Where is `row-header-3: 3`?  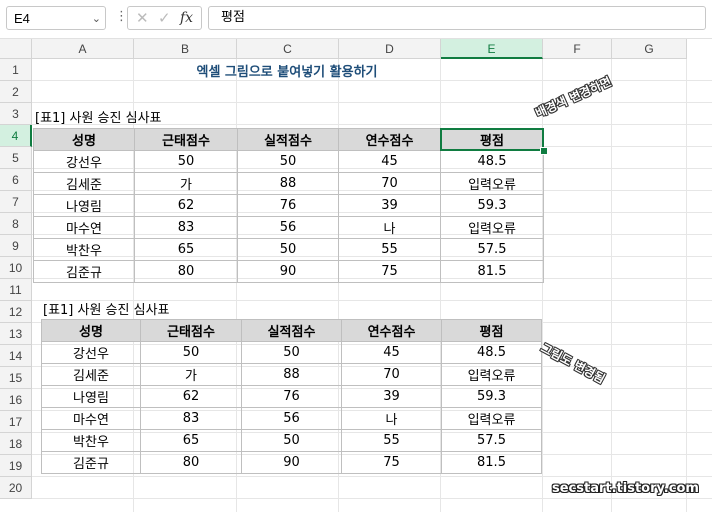 row-header-3: 3 is located at coordinates (16, 114).